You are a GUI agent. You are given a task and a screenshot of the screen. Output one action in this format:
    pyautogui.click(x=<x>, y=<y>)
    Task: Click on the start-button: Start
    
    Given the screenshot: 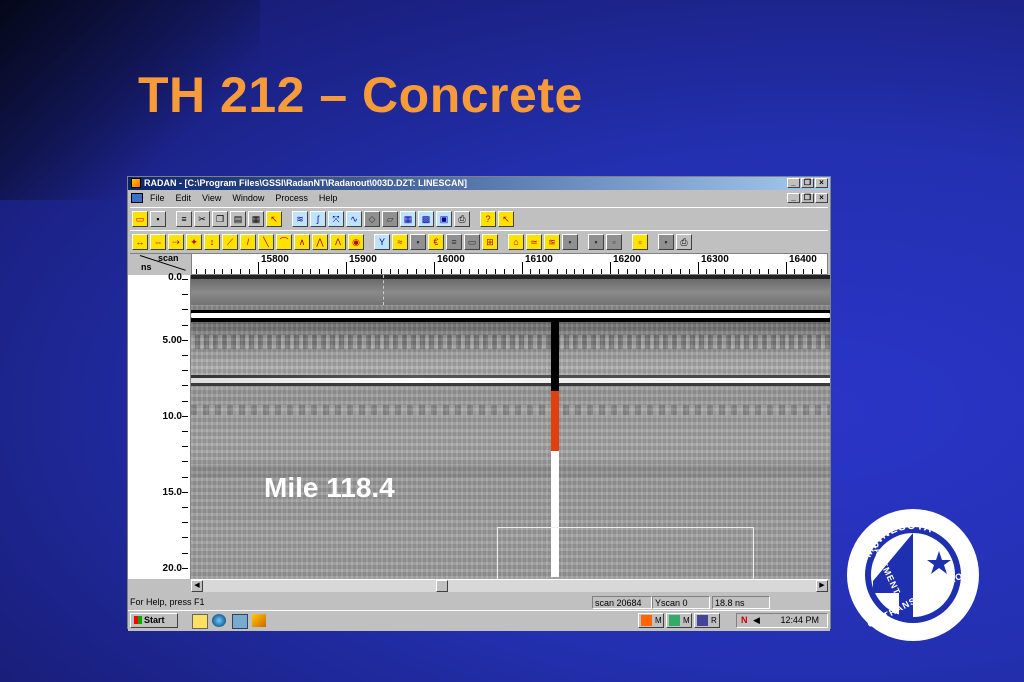 What is the action you would take?
    pyautogui.click(x=154, y=620)
    